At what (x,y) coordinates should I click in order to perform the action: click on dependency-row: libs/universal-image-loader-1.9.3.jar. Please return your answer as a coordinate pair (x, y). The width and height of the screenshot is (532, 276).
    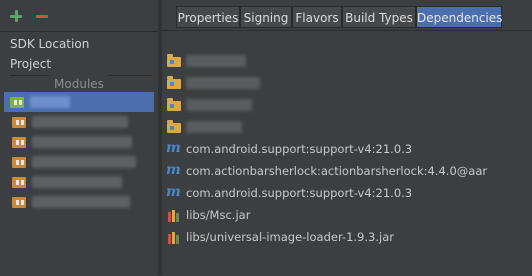
    Looking at the image, I should click on (341, 237).